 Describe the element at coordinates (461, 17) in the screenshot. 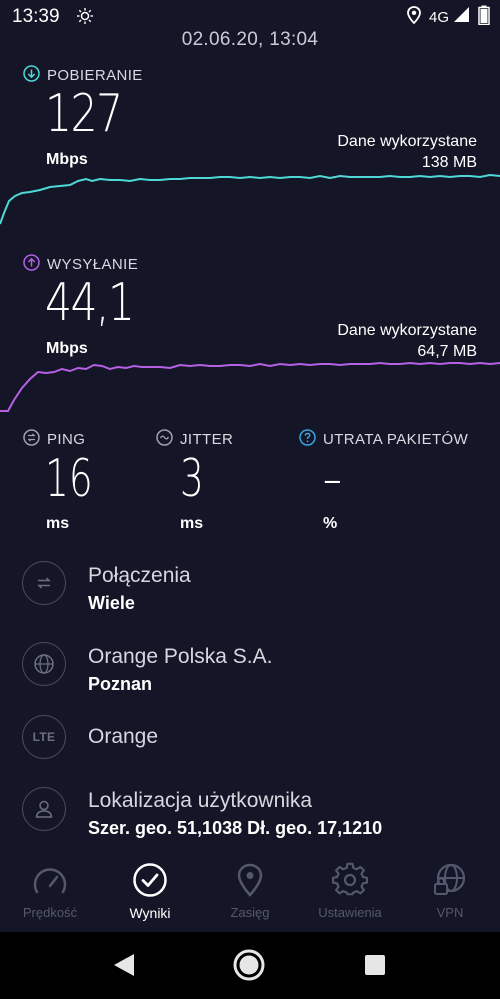

I see `signal-icon` at that location.